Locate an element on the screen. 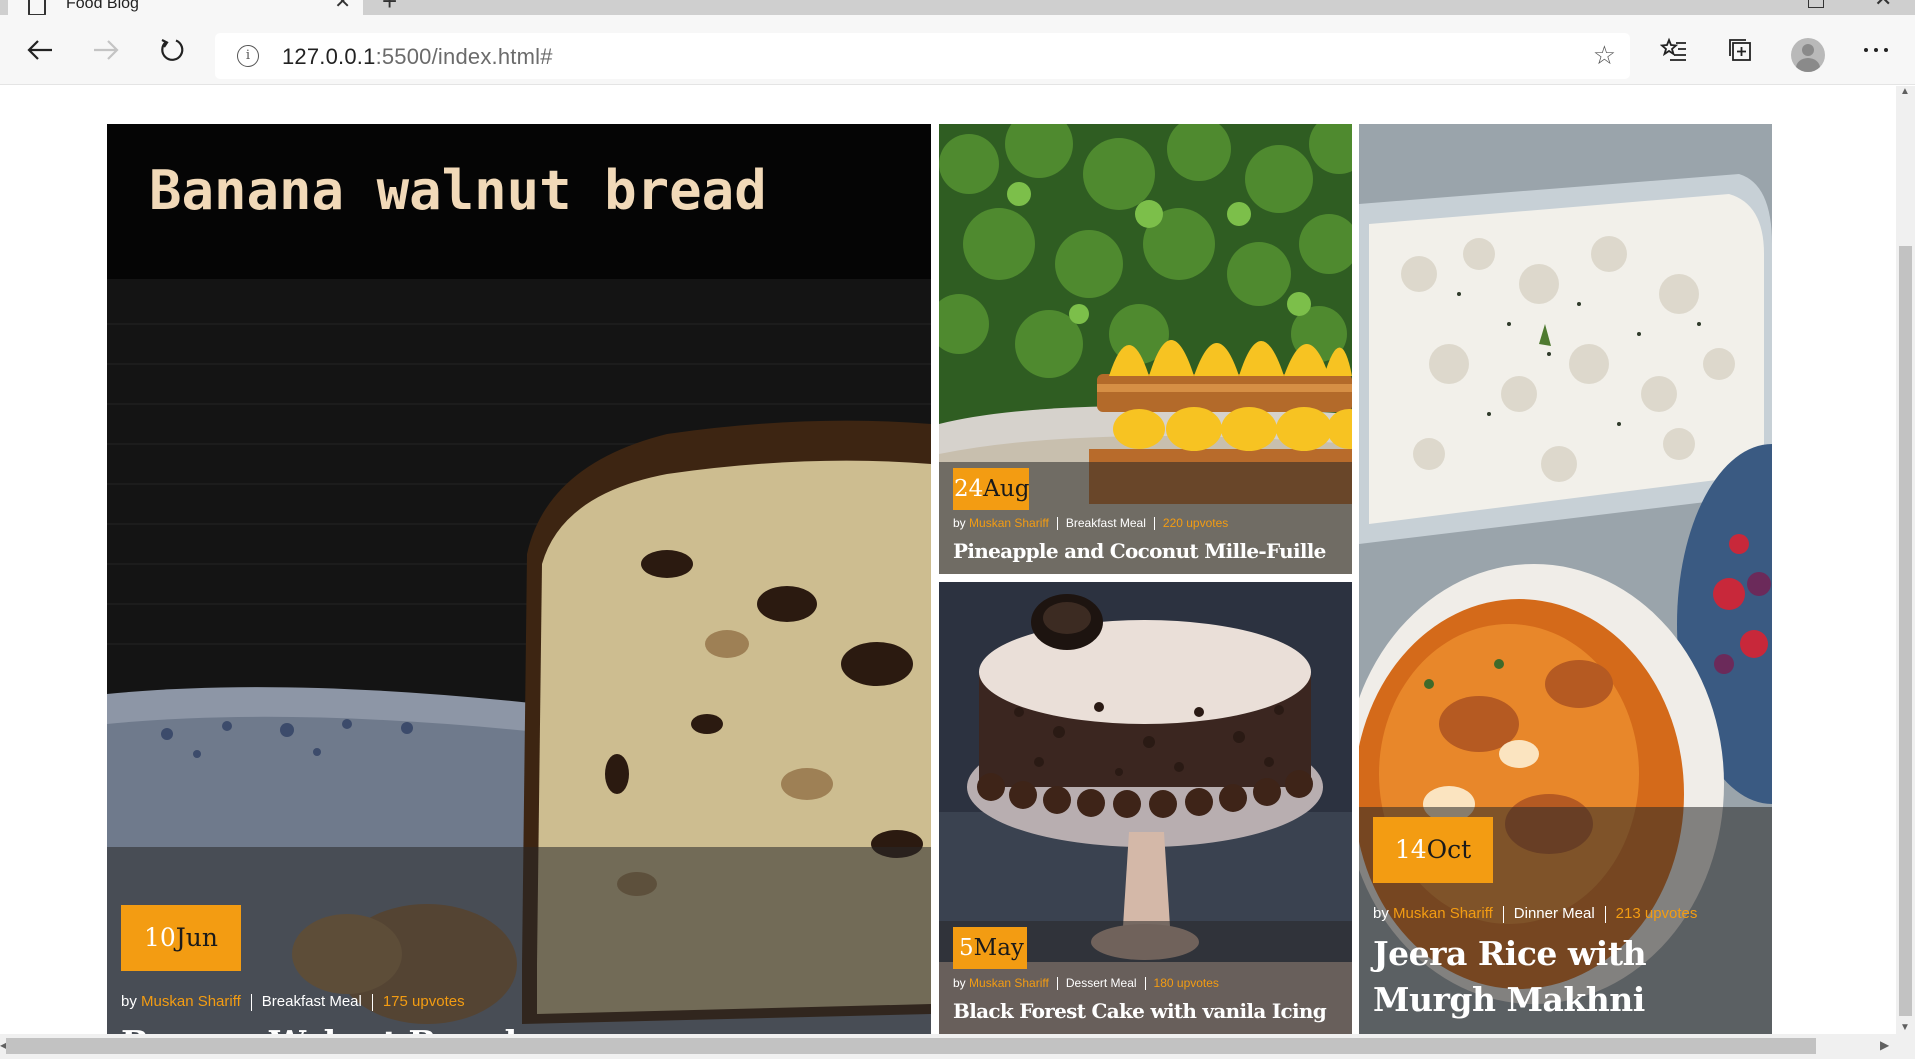  url-host: 127.0.0.1 is located at coordinates (329, 56).